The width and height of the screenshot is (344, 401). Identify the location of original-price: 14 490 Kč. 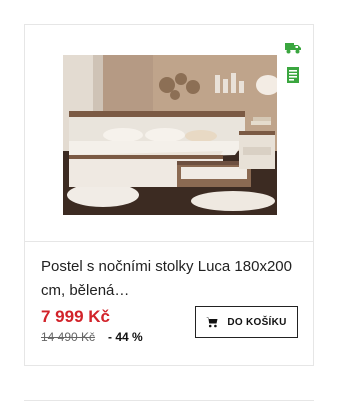
(68, 337).